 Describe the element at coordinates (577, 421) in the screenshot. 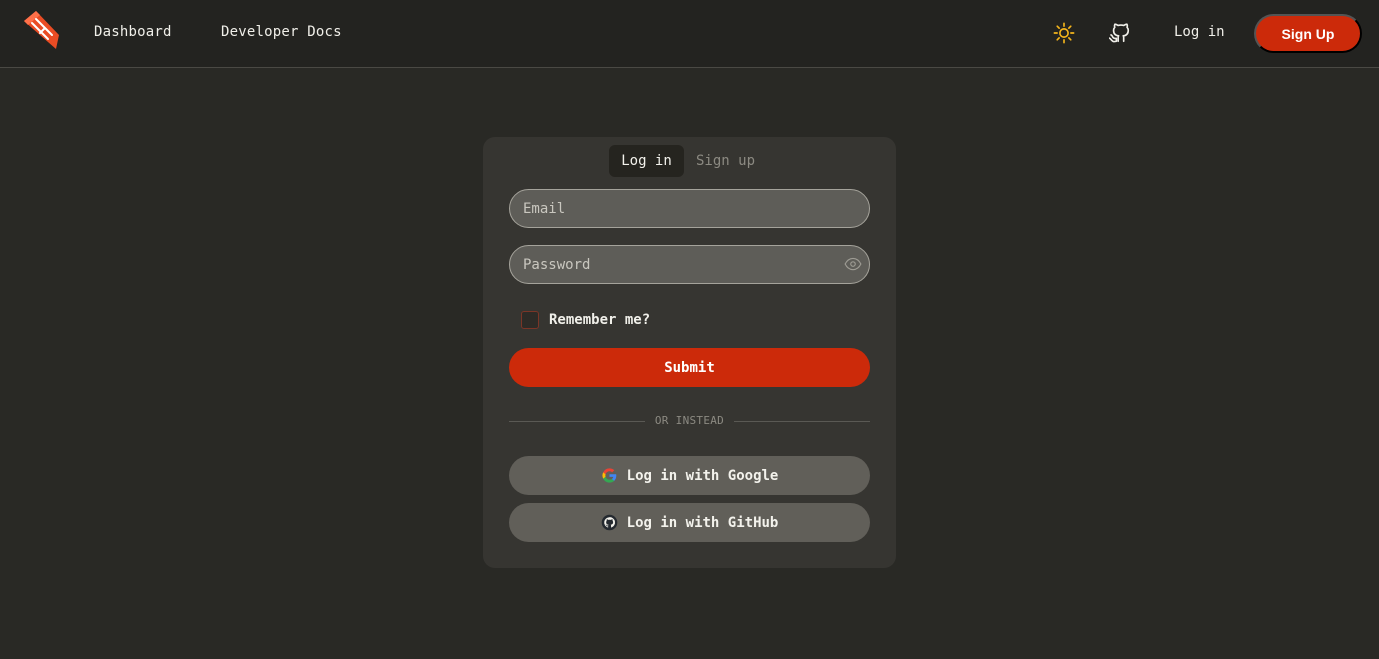

I see `divider-line-left` at that location.